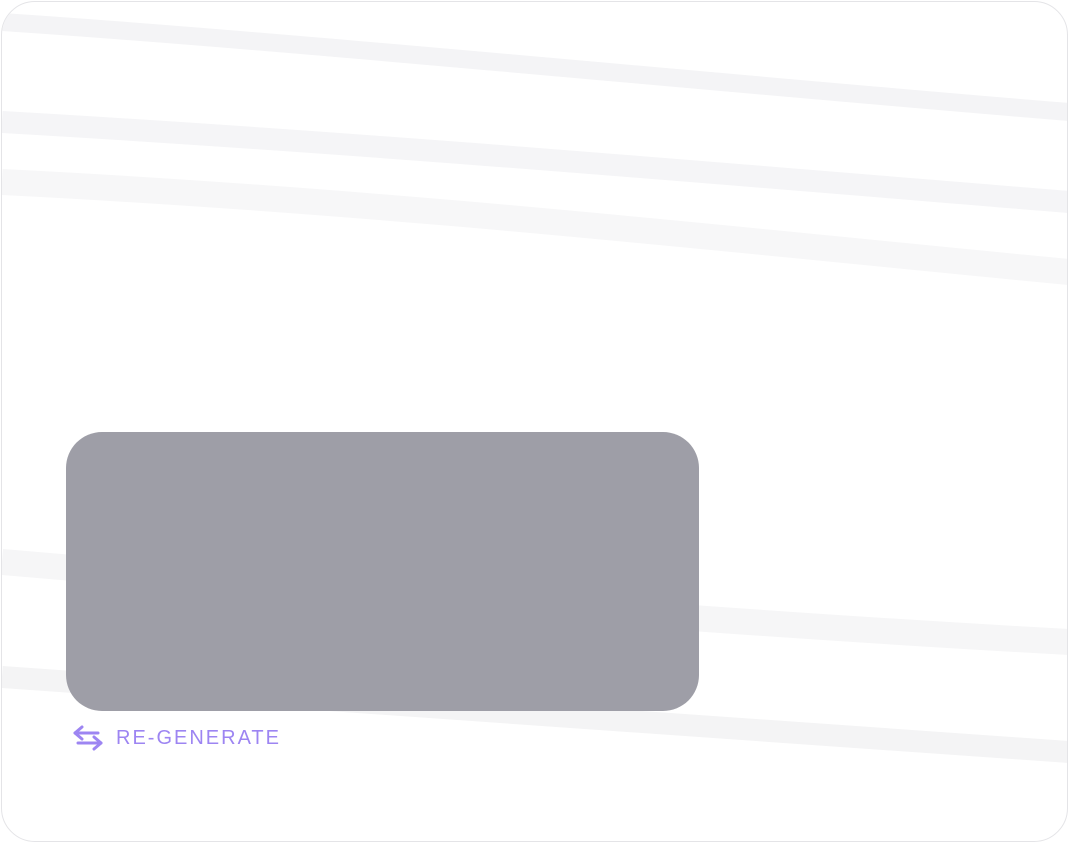 This screenshot has height=843, width=1069. I want to click on swap-arrows-icon, so click(88, 738).